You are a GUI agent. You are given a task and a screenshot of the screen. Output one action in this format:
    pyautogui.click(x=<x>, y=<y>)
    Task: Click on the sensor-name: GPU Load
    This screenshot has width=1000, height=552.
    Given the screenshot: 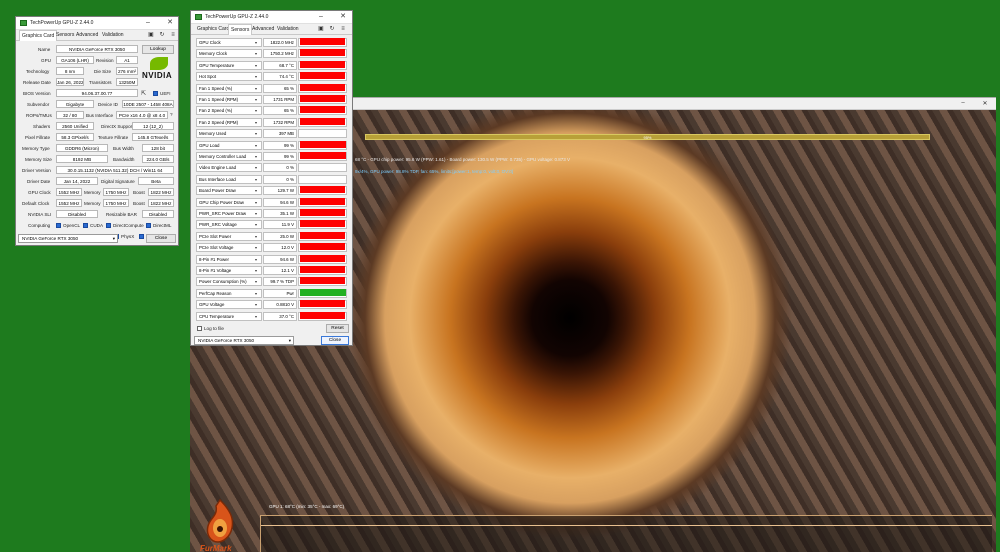 What is the action you would take?
    pyautogui.click(x=229, y=145)
    